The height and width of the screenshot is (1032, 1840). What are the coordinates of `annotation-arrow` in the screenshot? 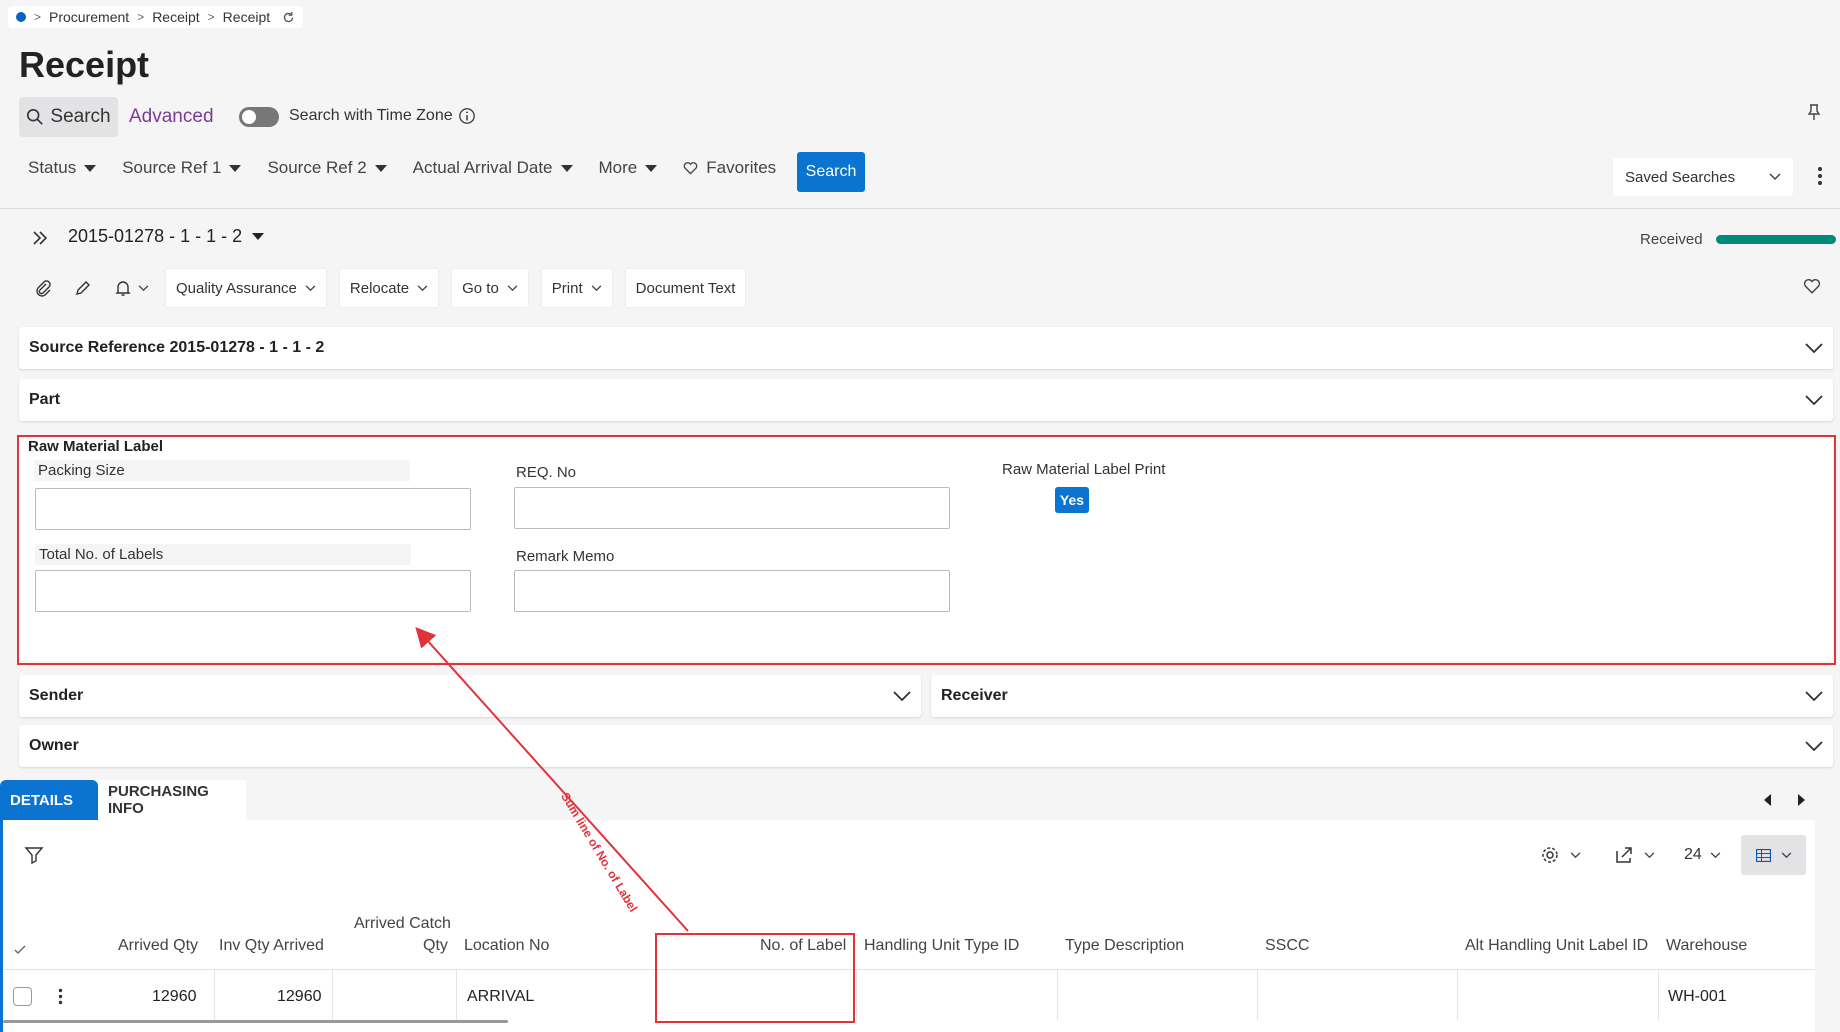 It's located at (552, 779).